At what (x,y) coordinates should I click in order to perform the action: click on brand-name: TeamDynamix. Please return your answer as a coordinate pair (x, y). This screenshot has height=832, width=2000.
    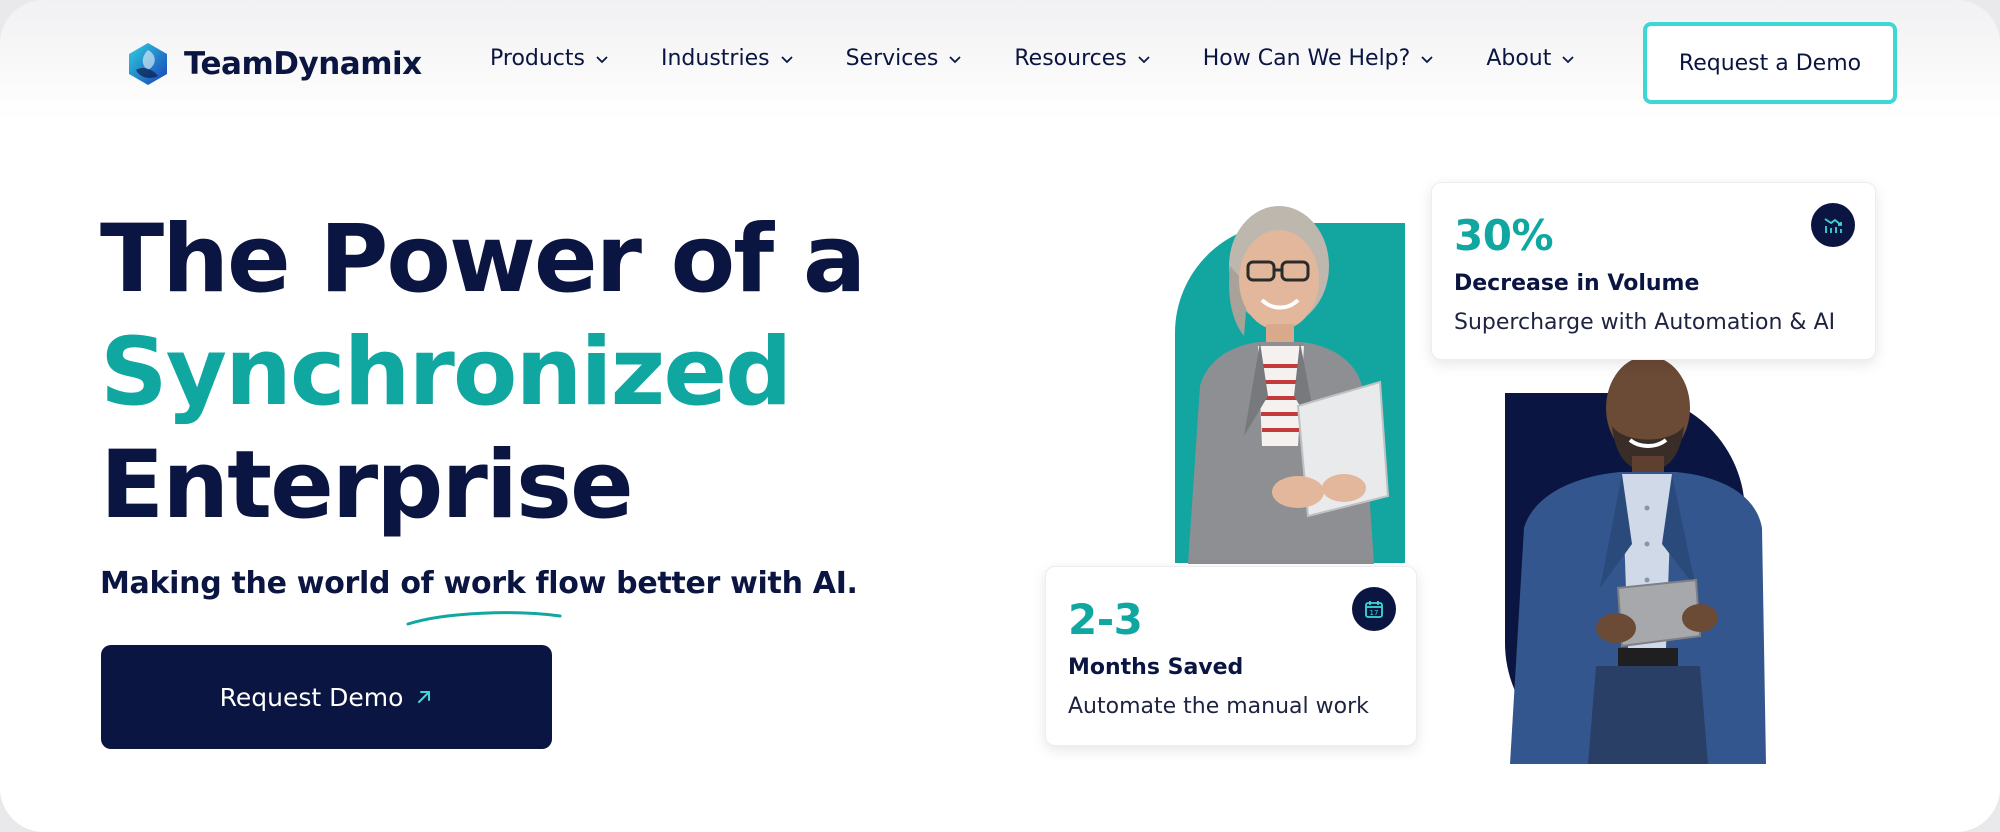
    Looking at the image, I should click on (303, 64).